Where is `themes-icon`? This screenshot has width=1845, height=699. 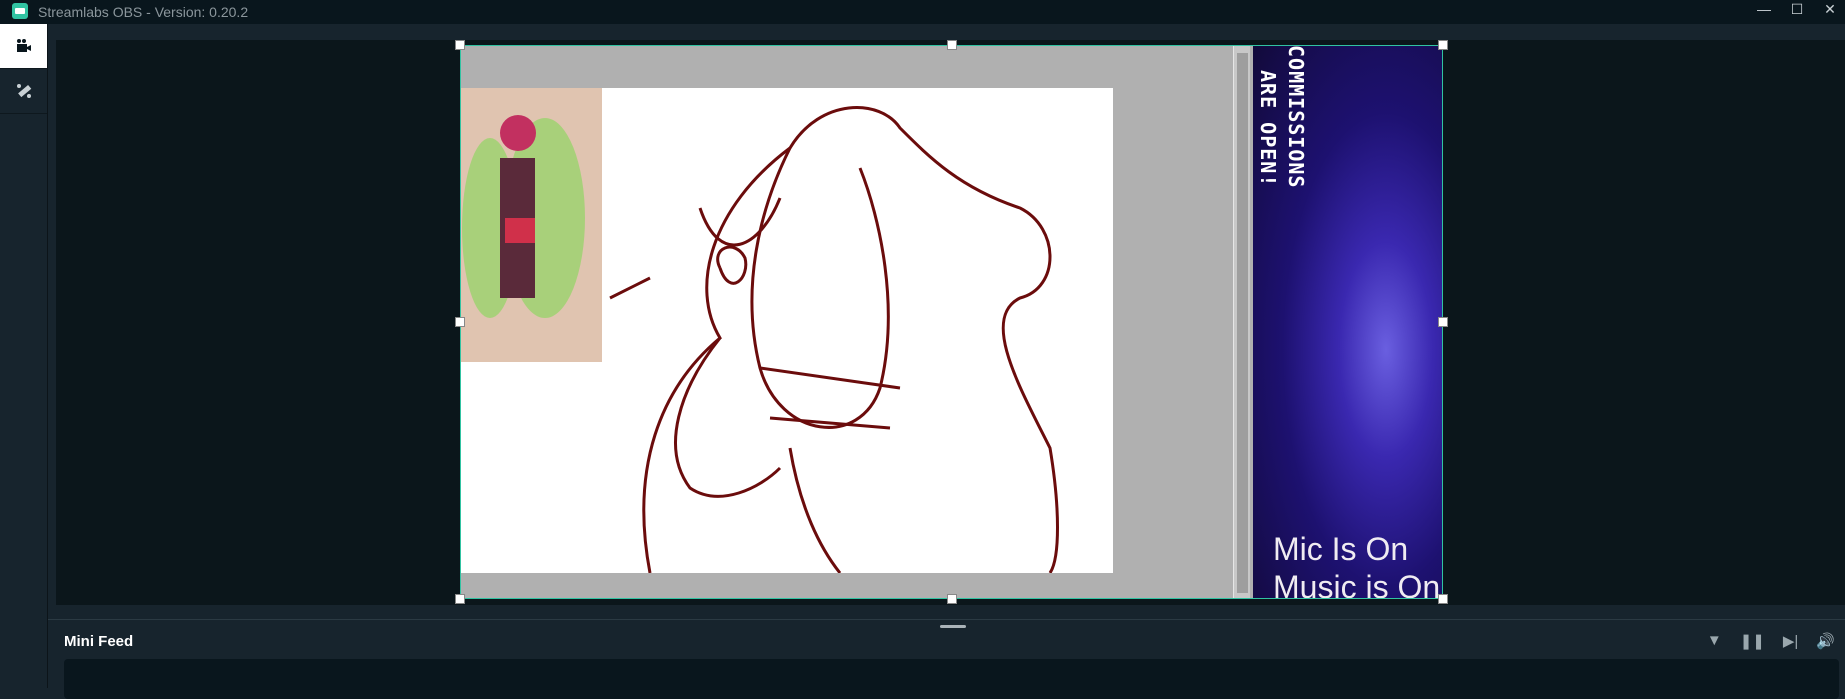 themes-icon is located at coordinates (23, 91).